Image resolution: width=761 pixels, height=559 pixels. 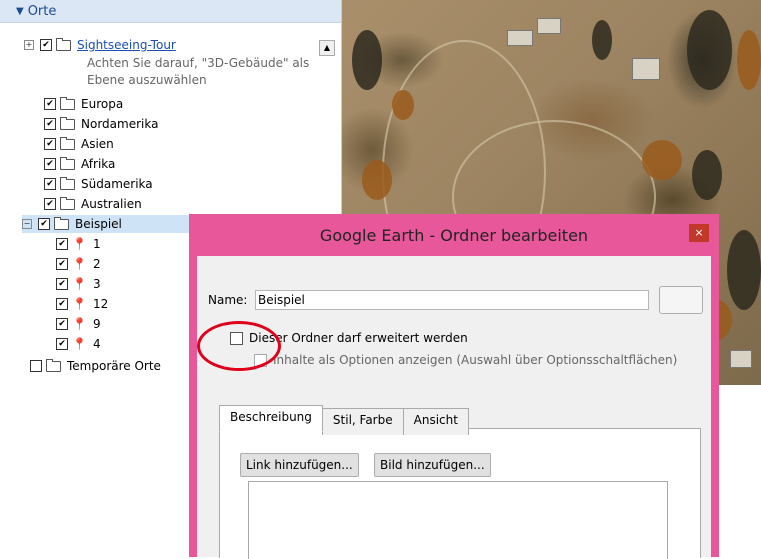 I want to click on dialog-title: Google Earth - Ordner bearbeiten, so click(x=454, y=235).